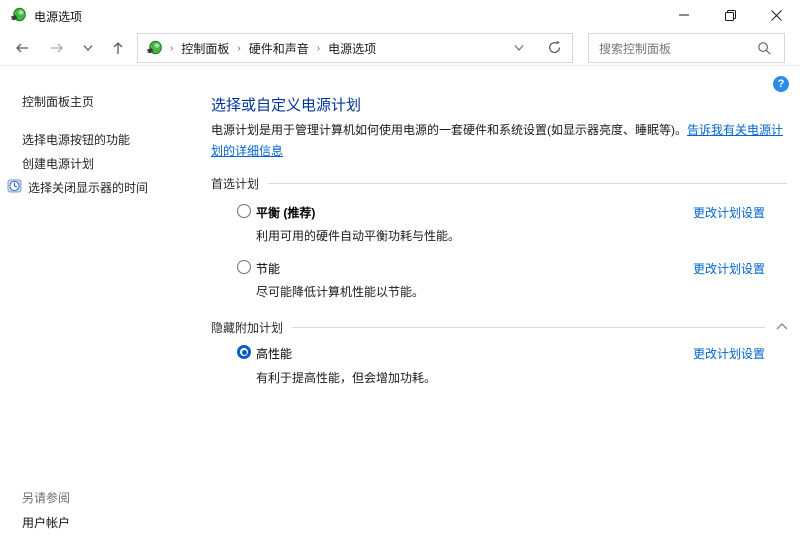 The height and width of the screenshot is (540, 800). I want to click on breadcrumb-power-options: 电源选项, so click(352, 48).